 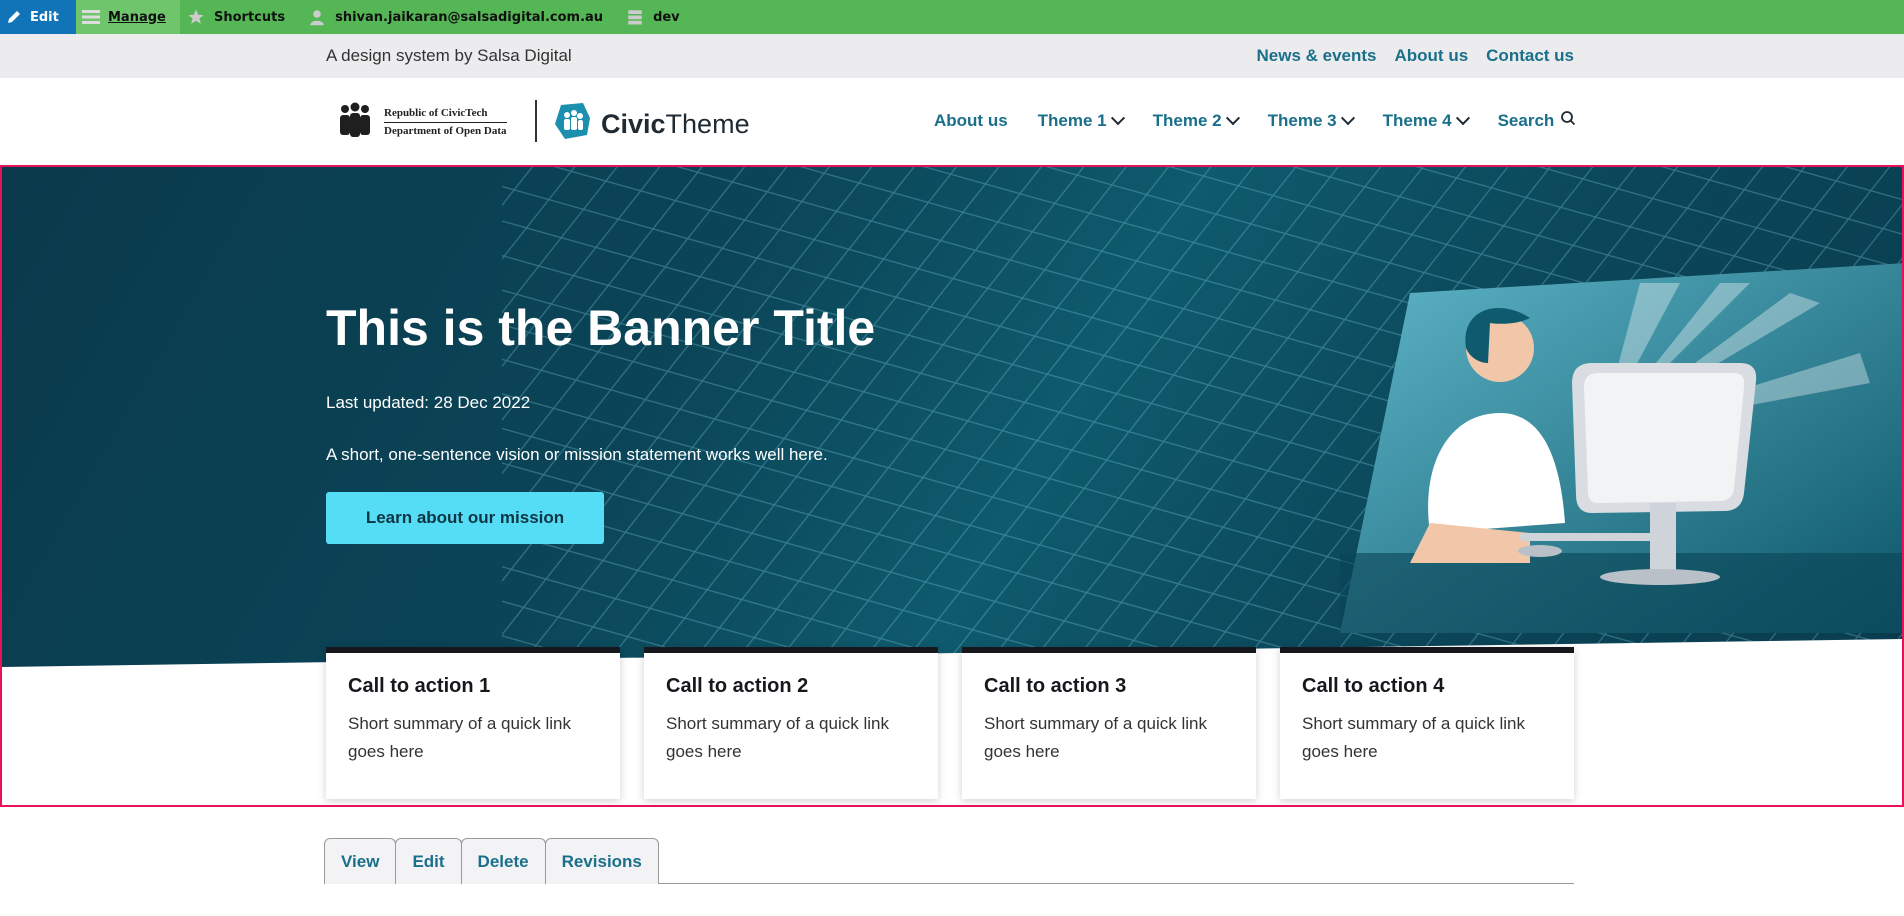 I want to click on star-icon, so click(x=196, y=17).